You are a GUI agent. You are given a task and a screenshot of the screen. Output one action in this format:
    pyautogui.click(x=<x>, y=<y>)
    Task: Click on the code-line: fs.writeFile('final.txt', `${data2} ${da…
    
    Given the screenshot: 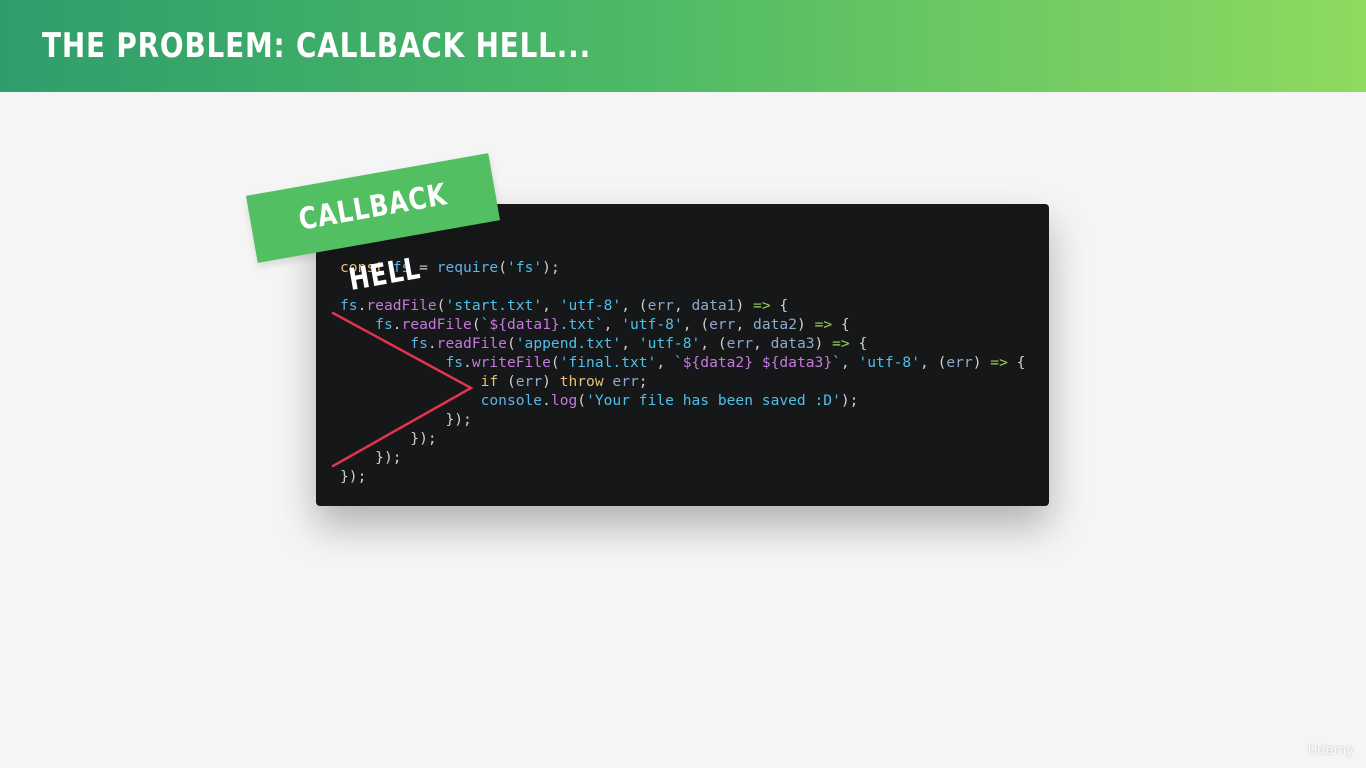 What is the action you would take?
    pyautogui.click(x=735, y=362)
    